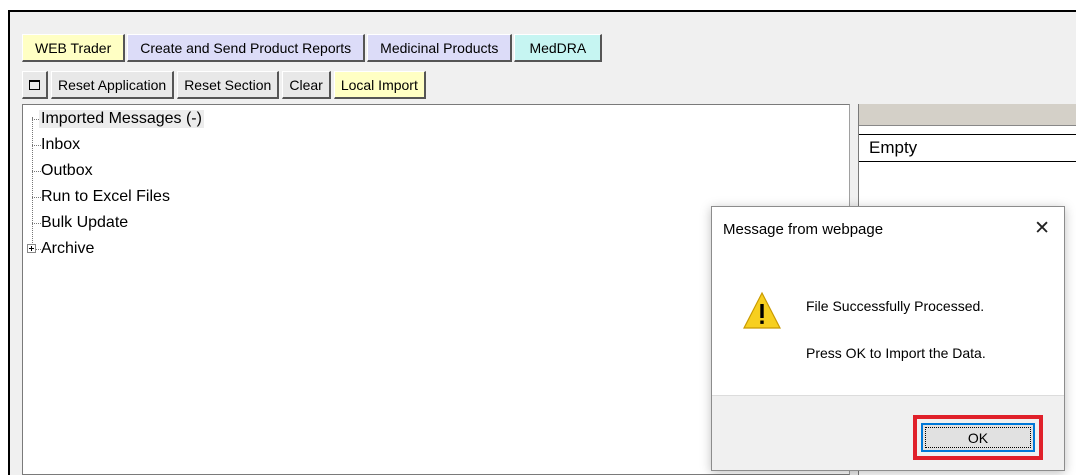 Image resolution: width=1076 pixels, height=475 pixels. Describe the element at coordinates (105, 196) in the screenshot. I see `tree-item-label: Run to Excel Files` at that location.